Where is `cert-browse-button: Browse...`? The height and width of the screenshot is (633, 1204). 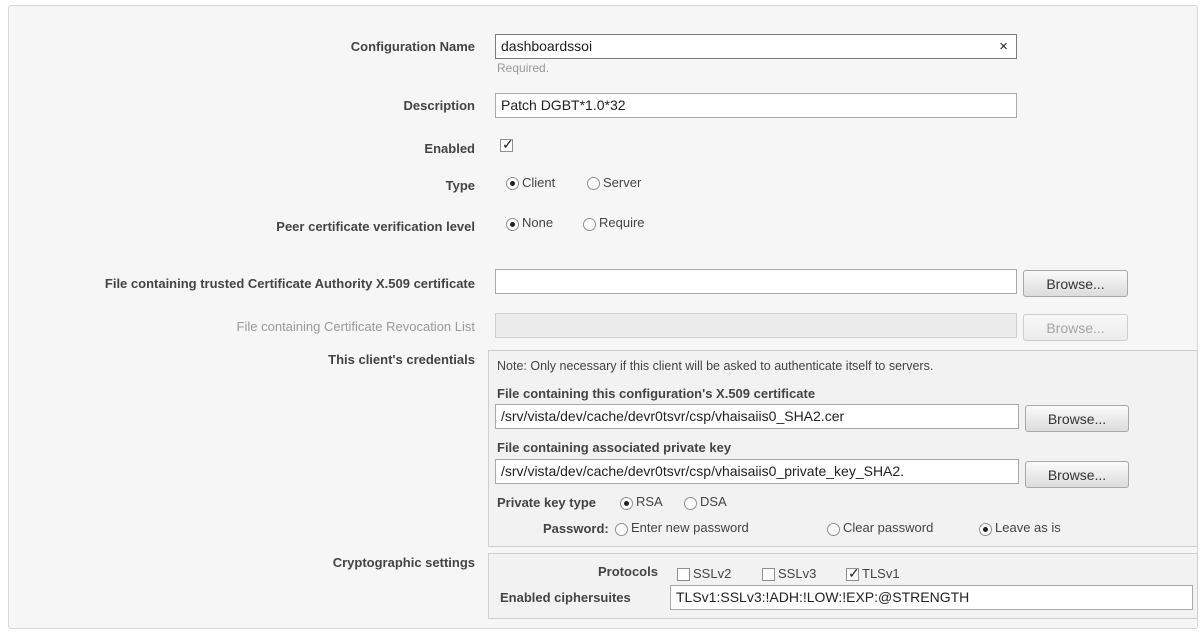 cert-browse-button: Browse... is located at coordinates (1077, 418).